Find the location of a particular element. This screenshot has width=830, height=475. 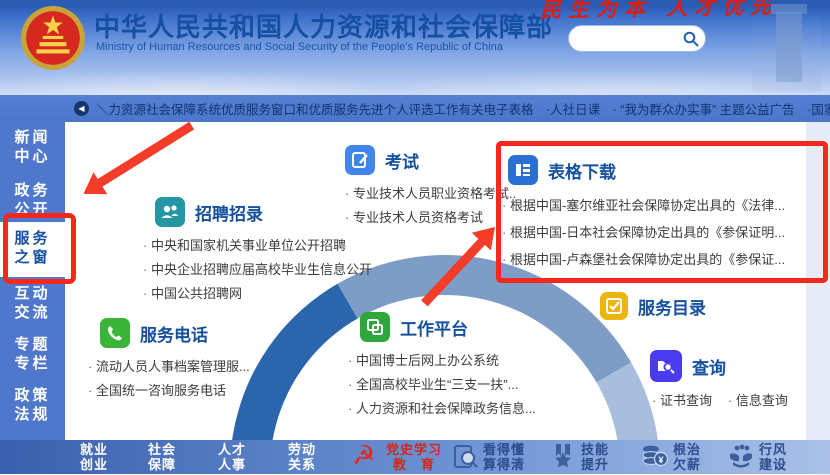

mountains-decoration is located at coordinates (415, 78).